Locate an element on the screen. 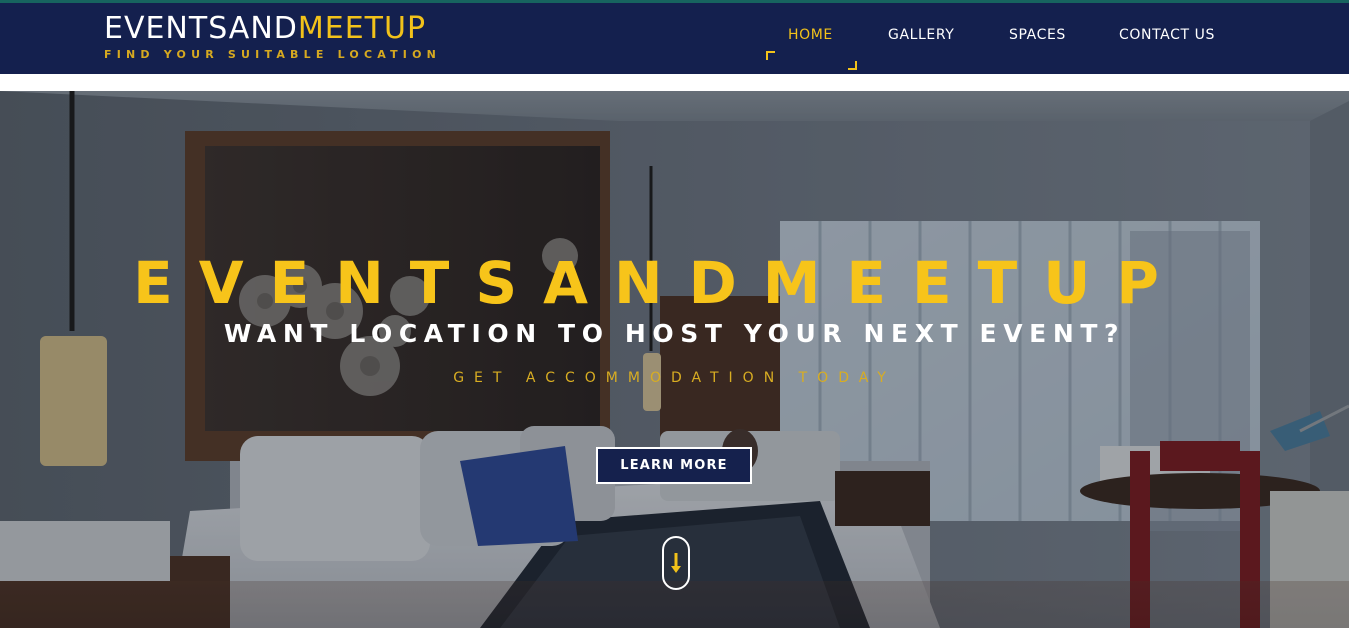 Image resolution: width=1349 pixels, height=628 pixels. nav-item-home: HOME is located at coordinates (810, 35).